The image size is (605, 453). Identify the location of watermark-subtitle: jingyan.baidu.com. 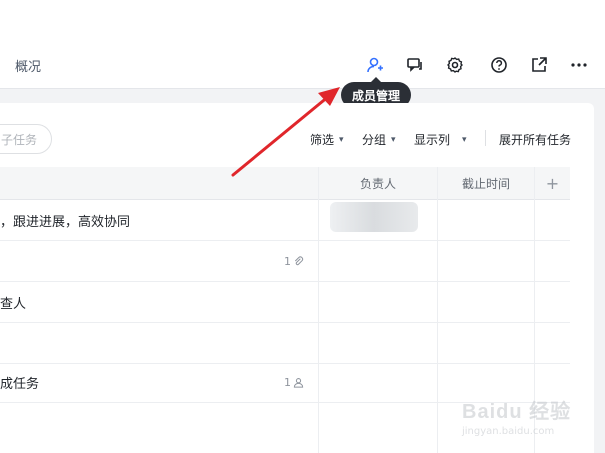
(508, 431).